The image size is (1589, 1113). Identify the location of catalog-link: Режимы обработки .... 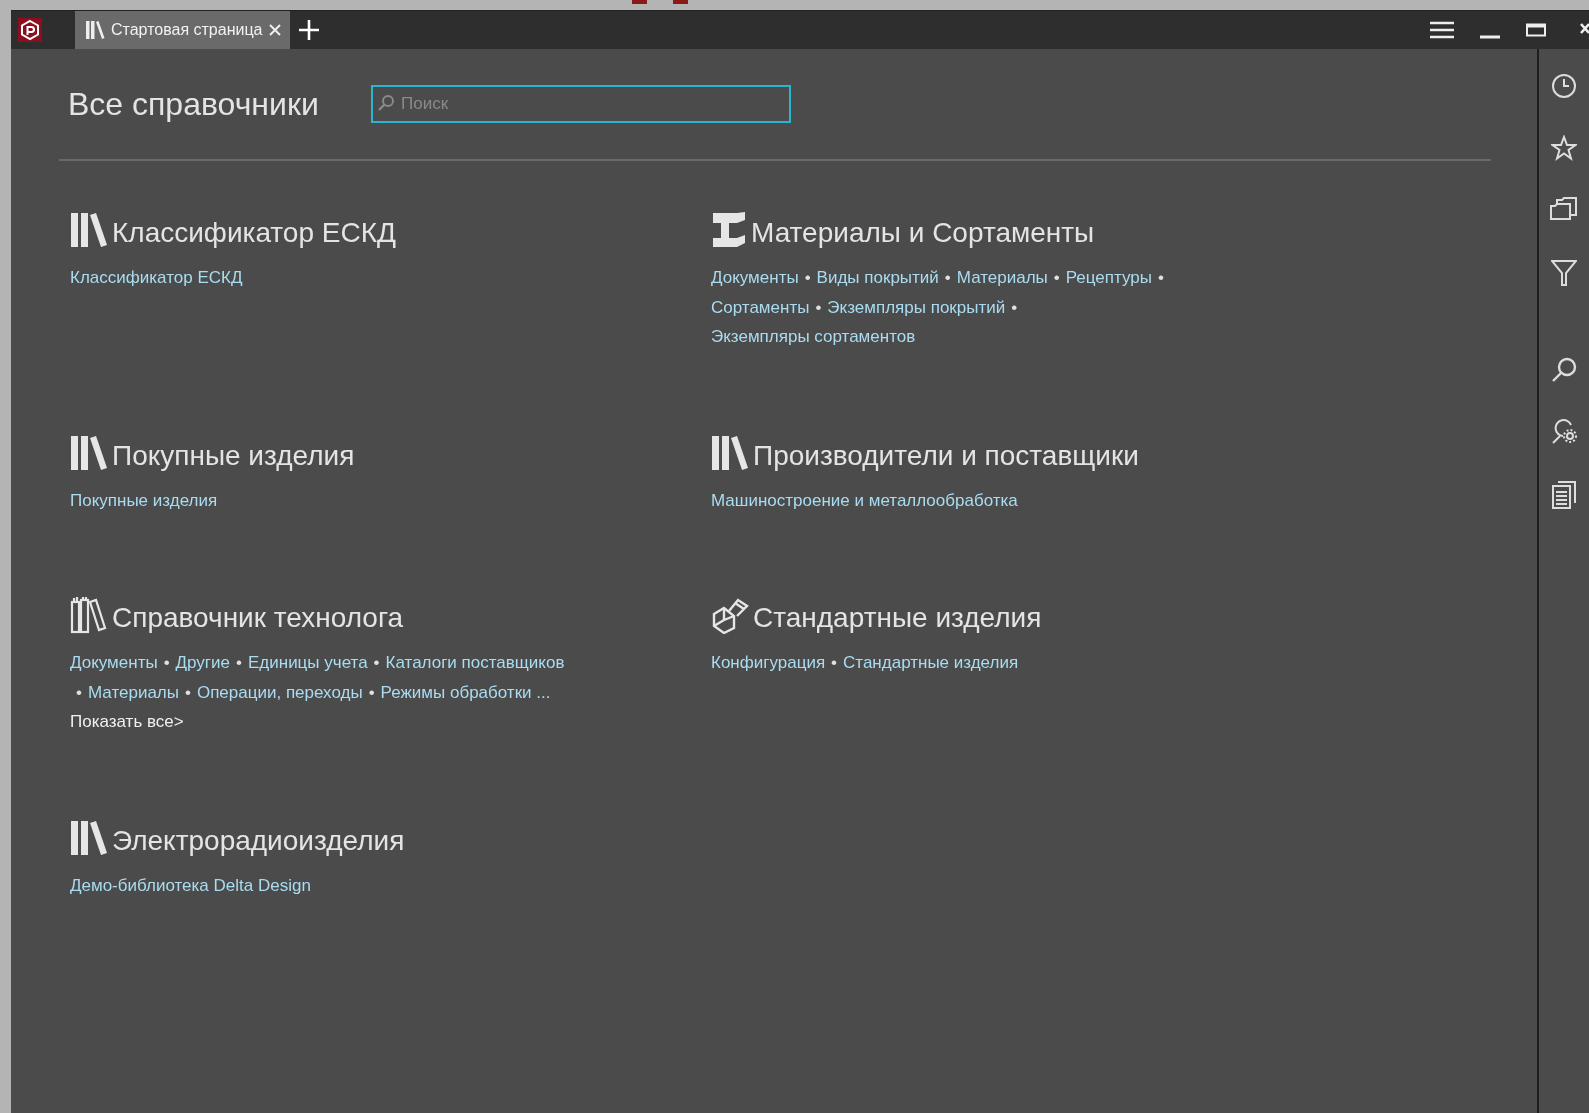
(465, 692).